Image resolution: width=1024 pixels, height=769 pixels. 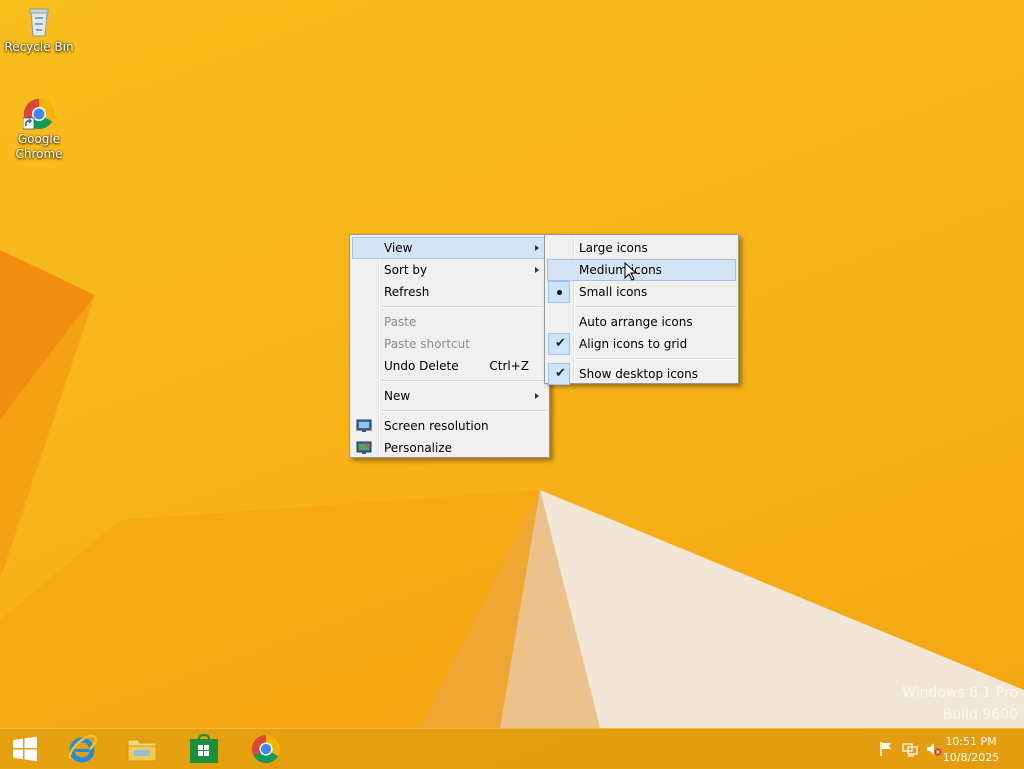 What do you see at coordinates (39, 47) in the screenshot?
I see `desktop-icon-label: Recycle Bin` at bounding box center [39, 47].